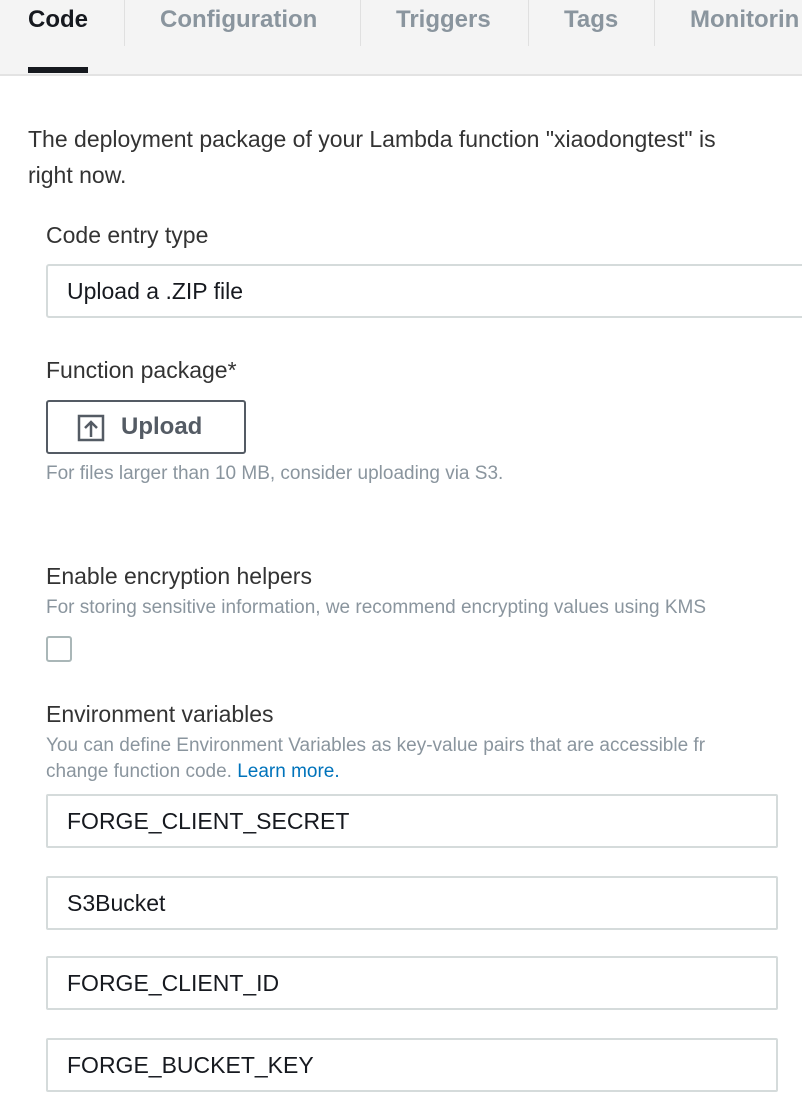 The height and width of the screenshot is (1118, 802). Describe the element at coordinates (412, 903) in the screenshot. I see `env-key-input: S3Bucket` at that location.